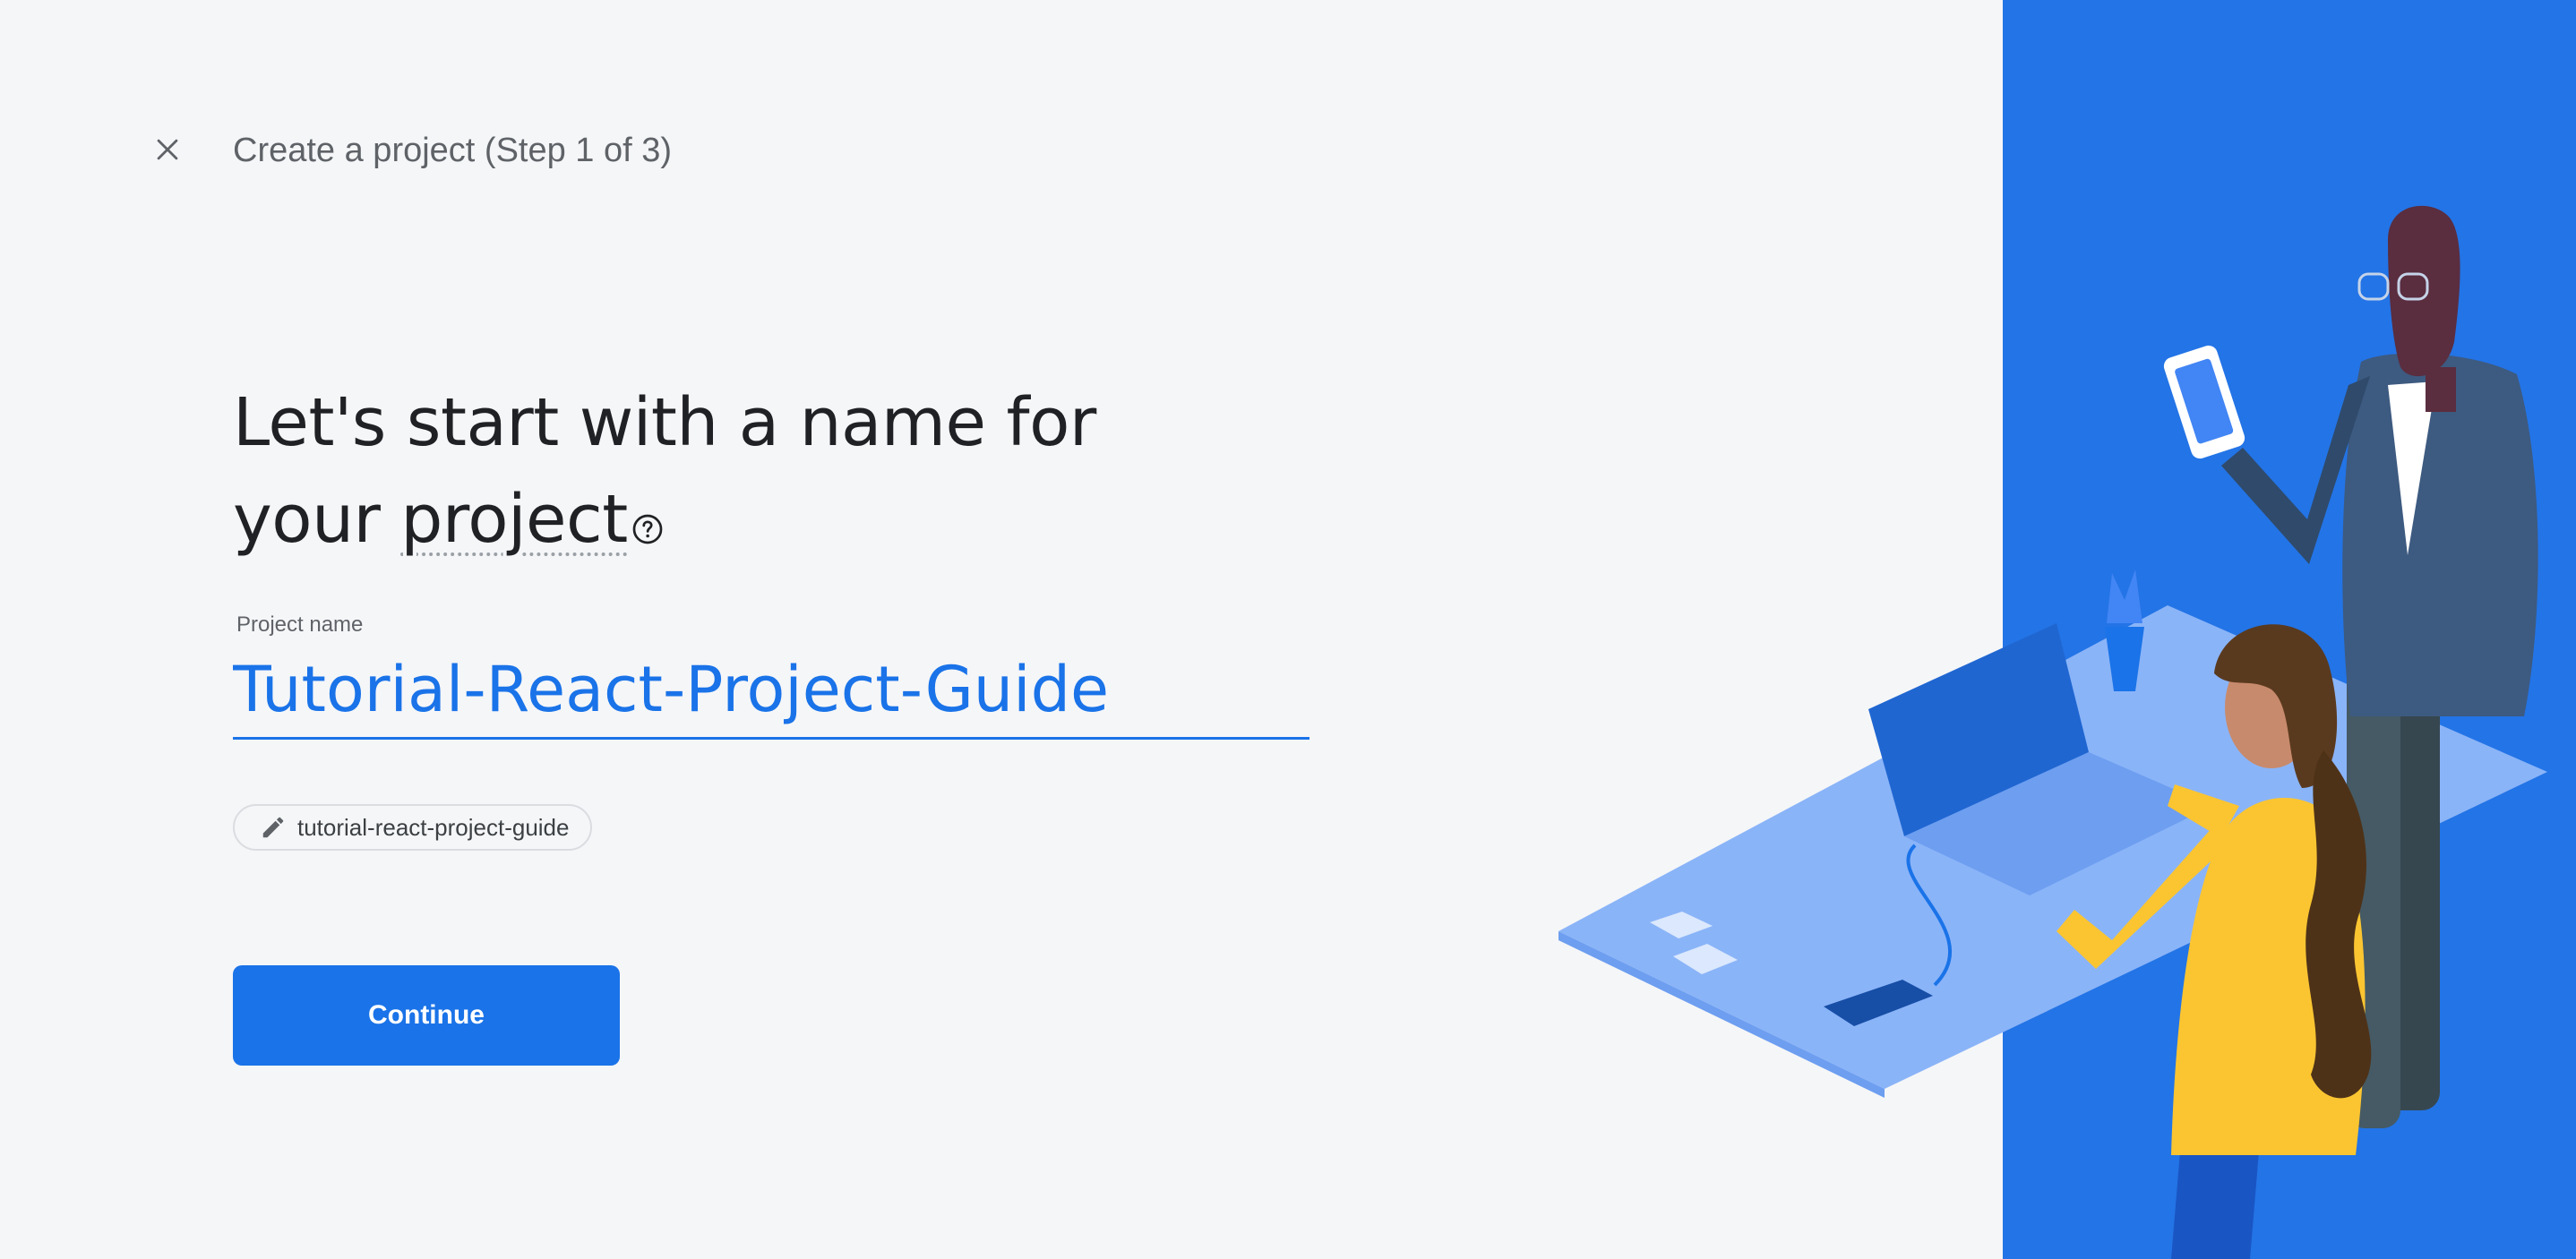 This screenshot has height=1259, width=2576. What do you see at coordinates (664, 422) in the screenshot?
I see `headline-line-1: Let's start with a name for` at bounding box center [664, 422].